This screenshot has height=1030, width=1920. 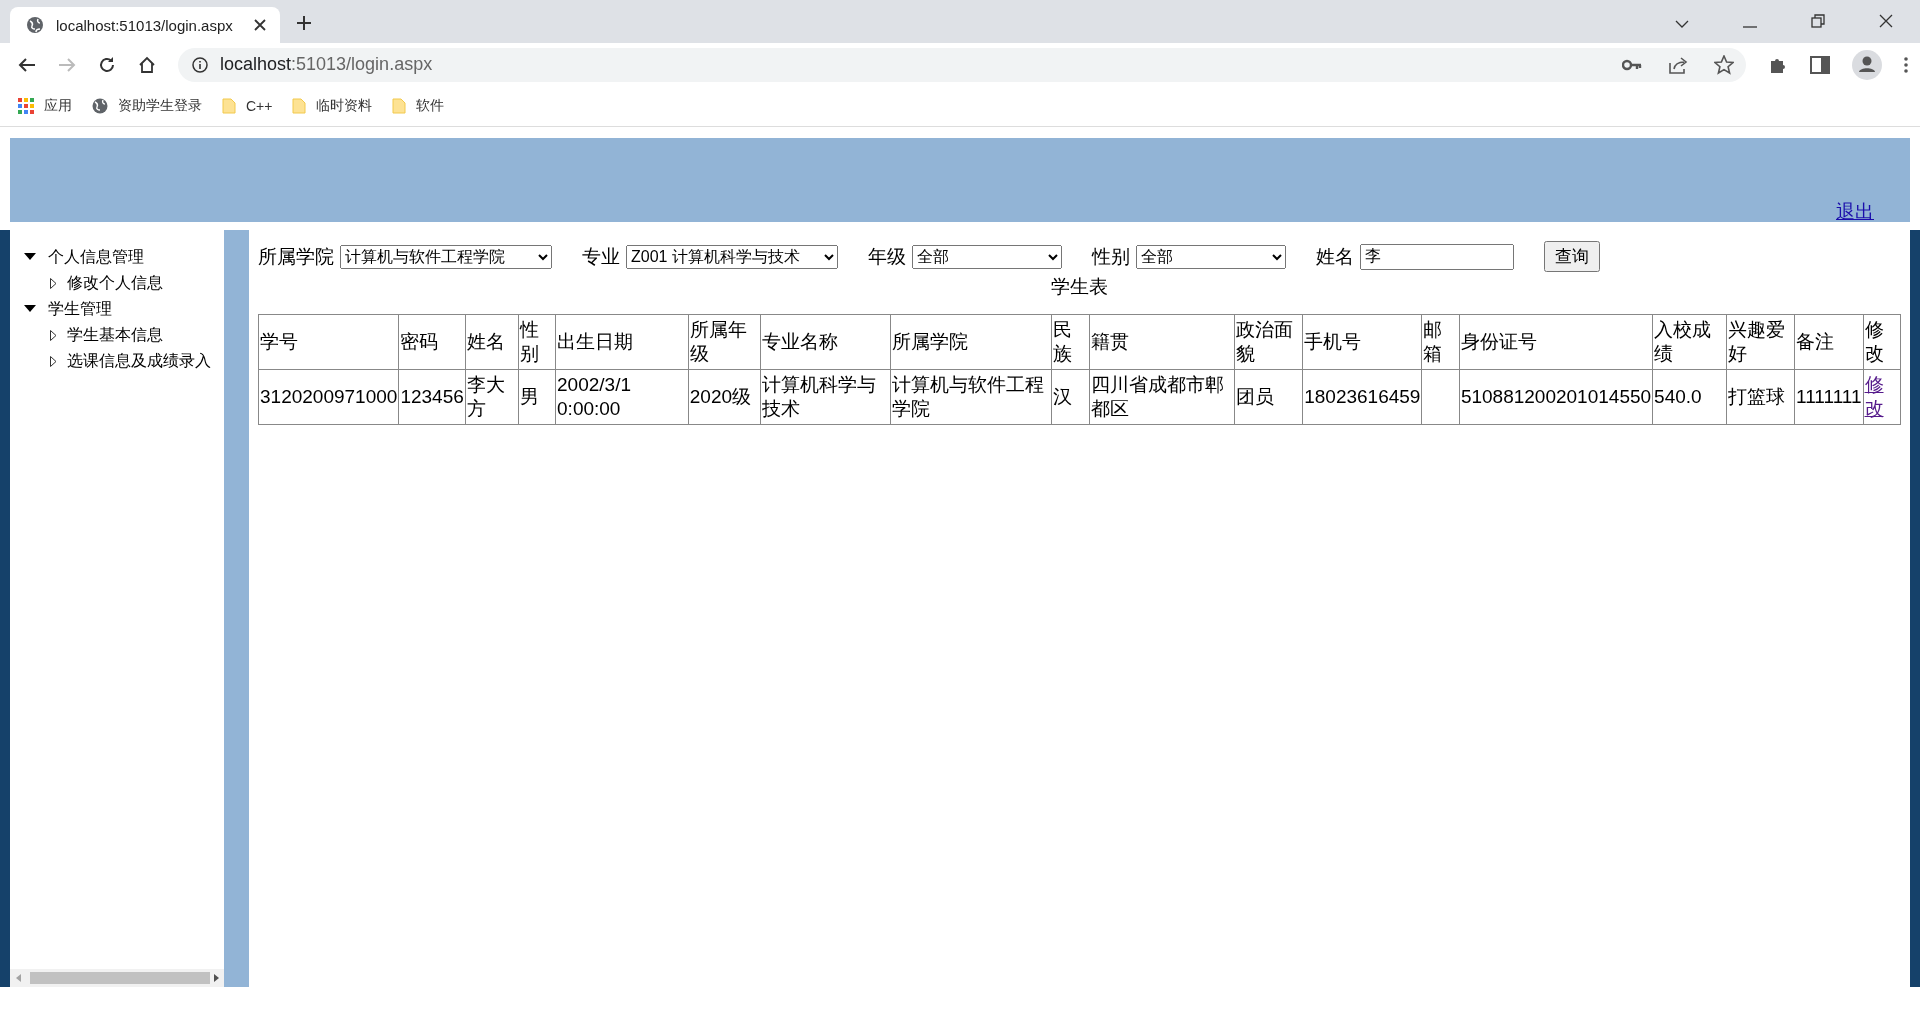 What do you see at coordinates (1632, 64) in the screenshot?
I see `key-icon` at bounding box center [1632, 64].